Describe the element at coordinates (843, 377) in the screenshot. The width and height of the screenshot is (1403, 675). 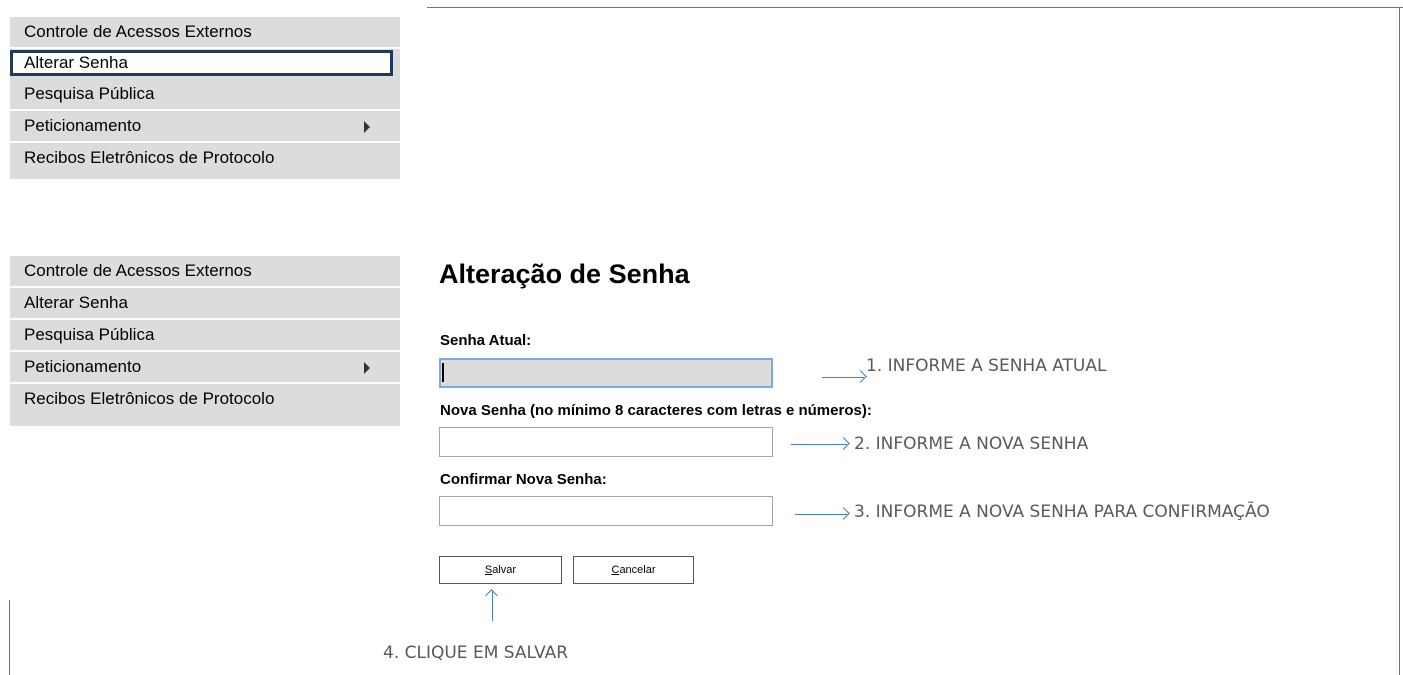
I see `step1-arrow-icon` at that location.